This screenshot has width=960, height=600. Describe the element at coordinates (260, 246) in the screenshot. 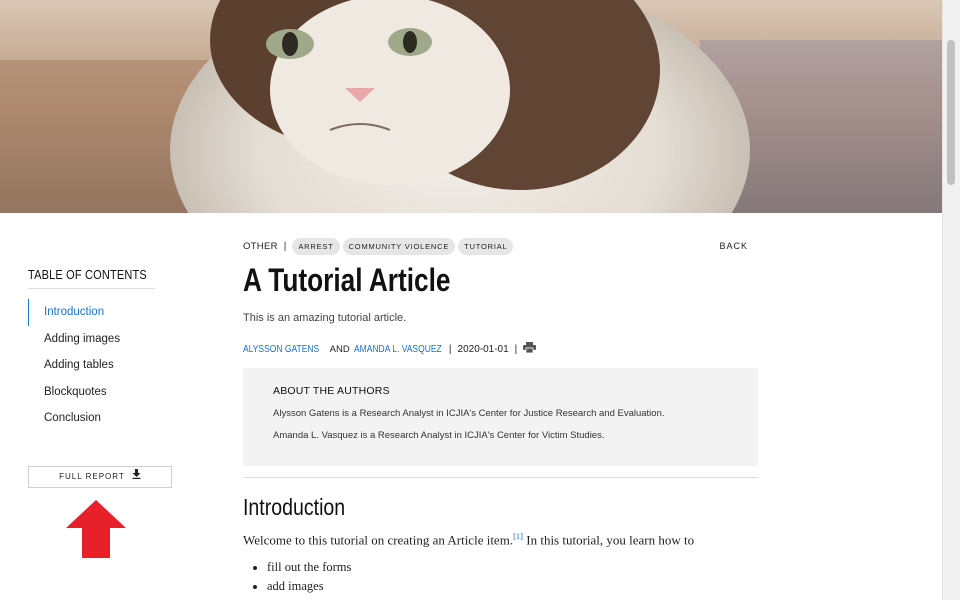

I see `category-label: OTHER` at that location.